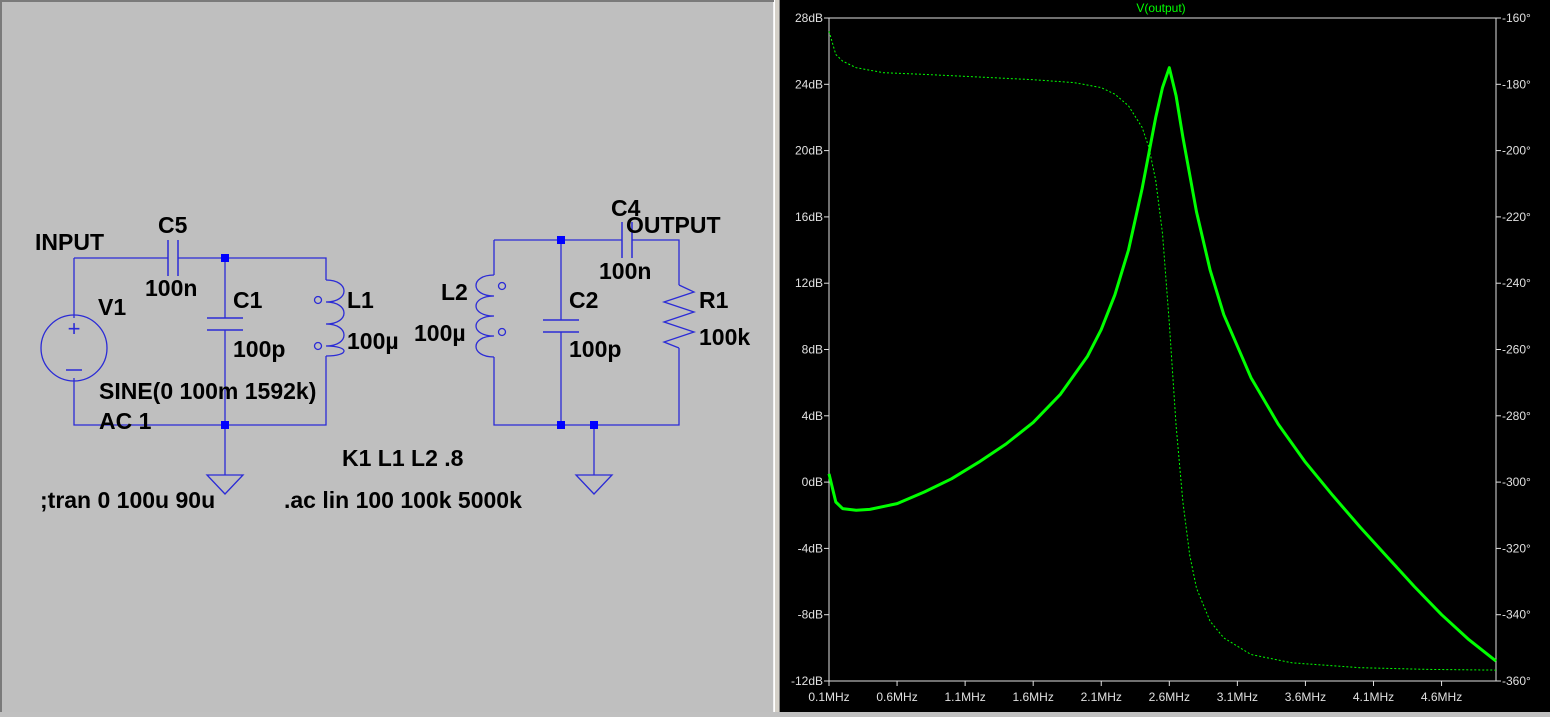  What do you see at coordinates (810, 615) in the screenshot?
I see `y-left-tick-label: -8dB` at bounding box center [810, 615].